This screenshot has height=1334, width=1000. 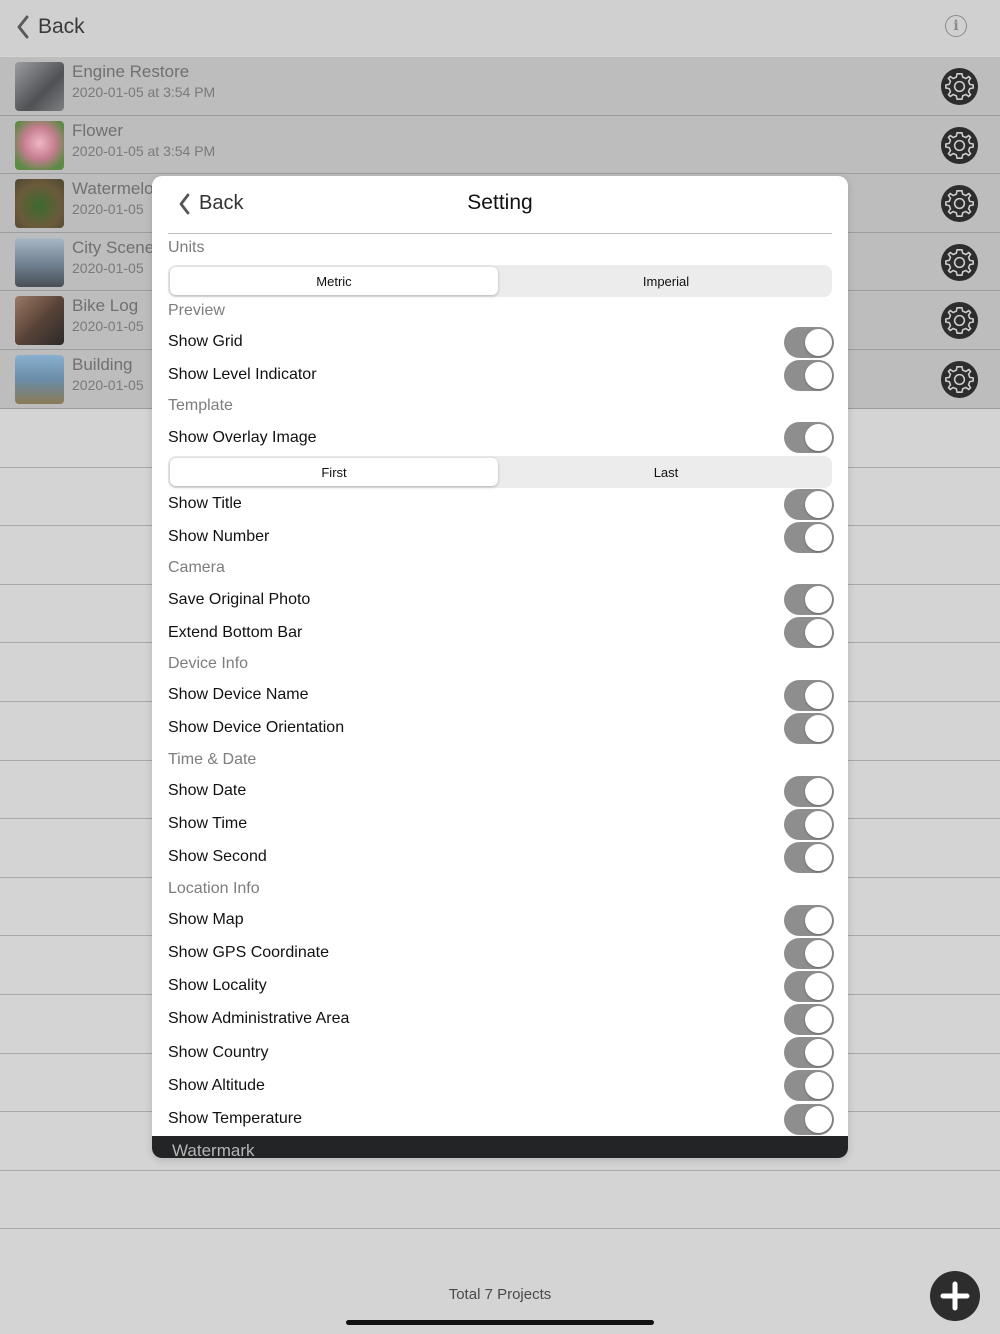 What do you see at coordinates (500, 1322) in the screenshot?
I see `home-indicator` at bounding box center [500, 1322].